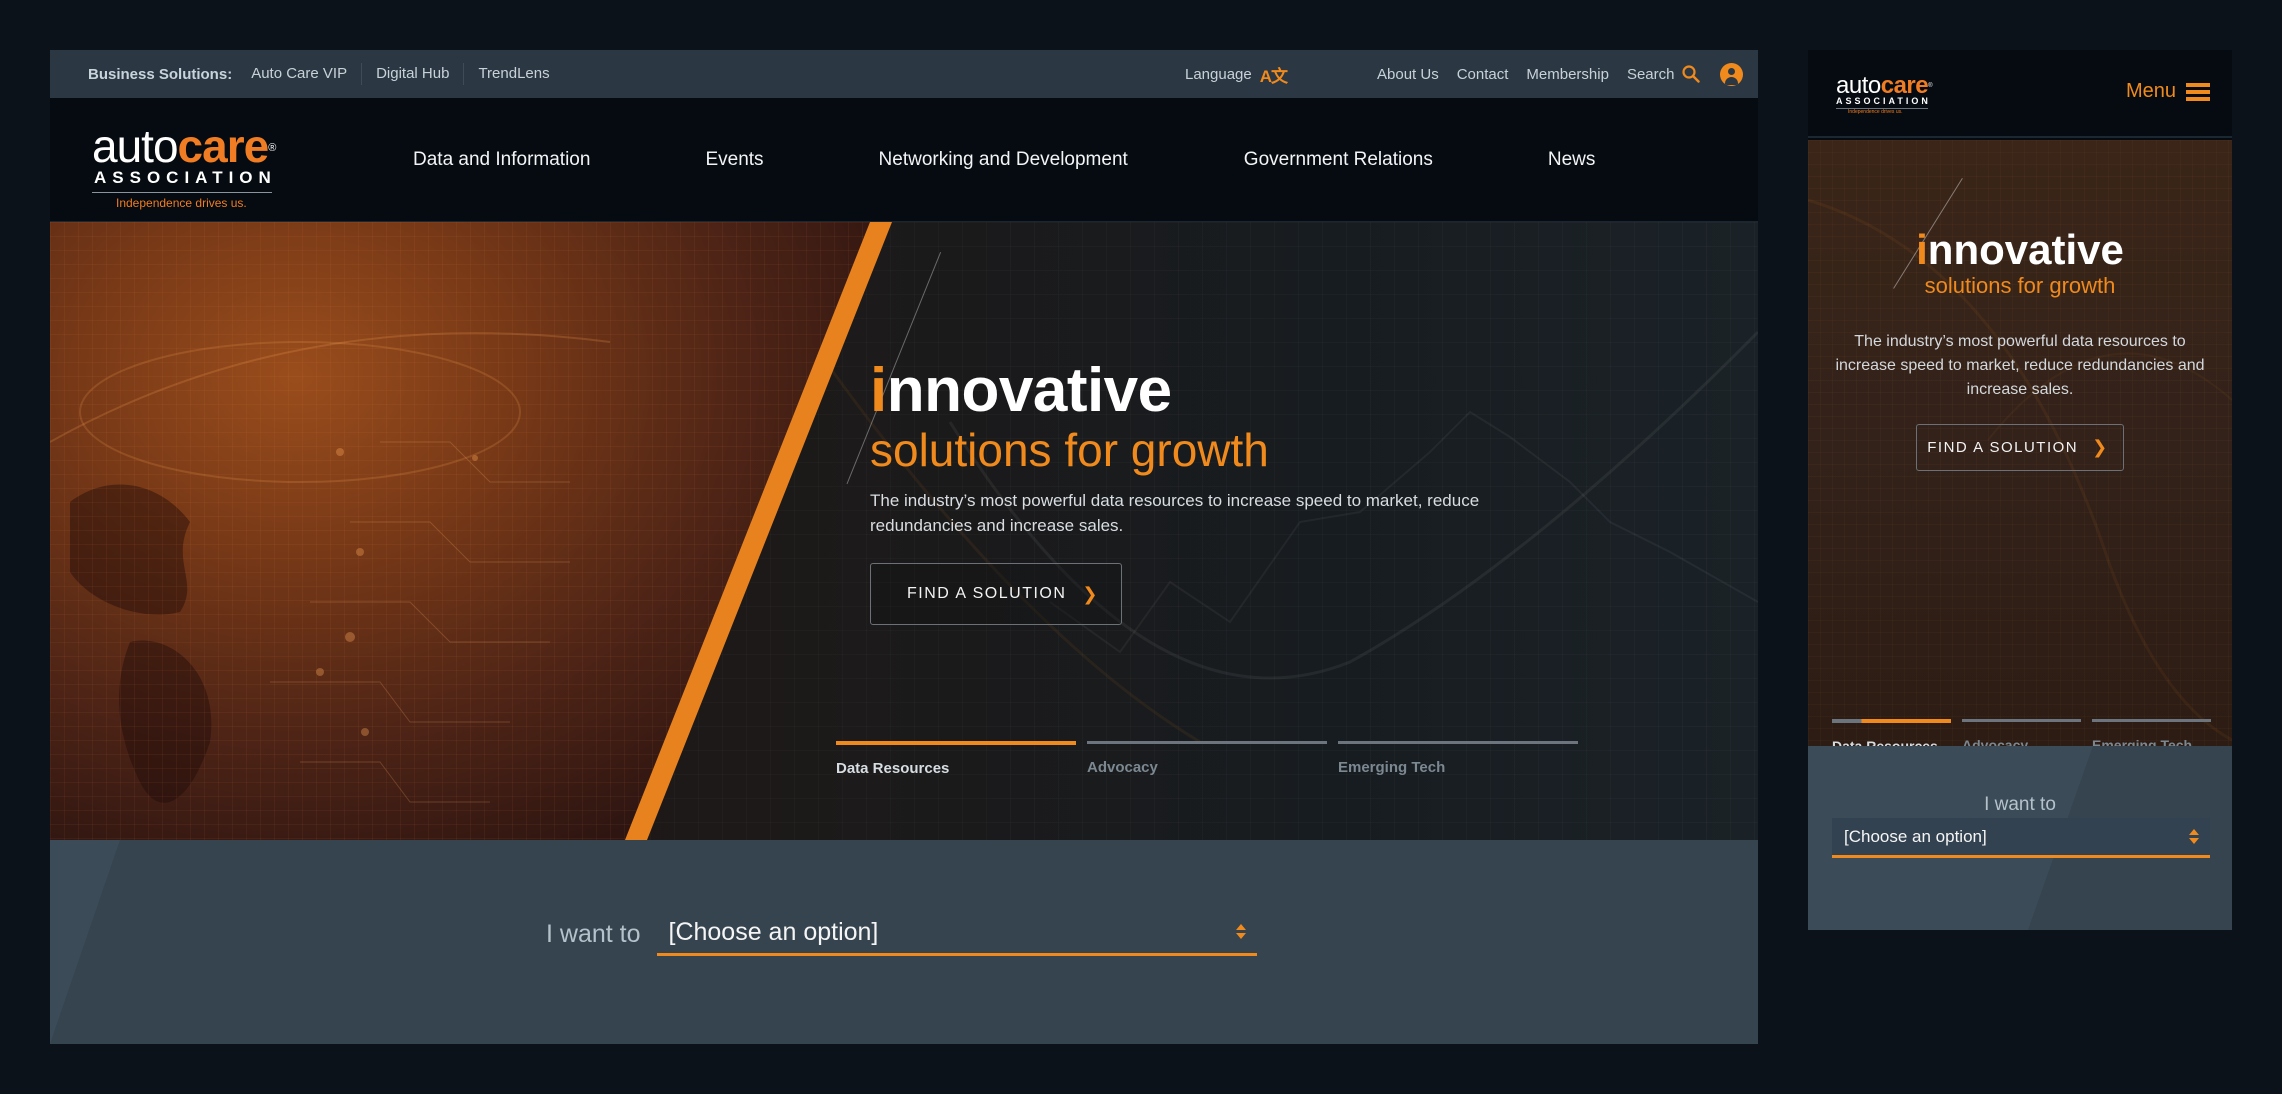 Image resolution: width=2282 pixels, height=1094 pixels. I want to click on menu-label: Menu, so click(2150, 91).